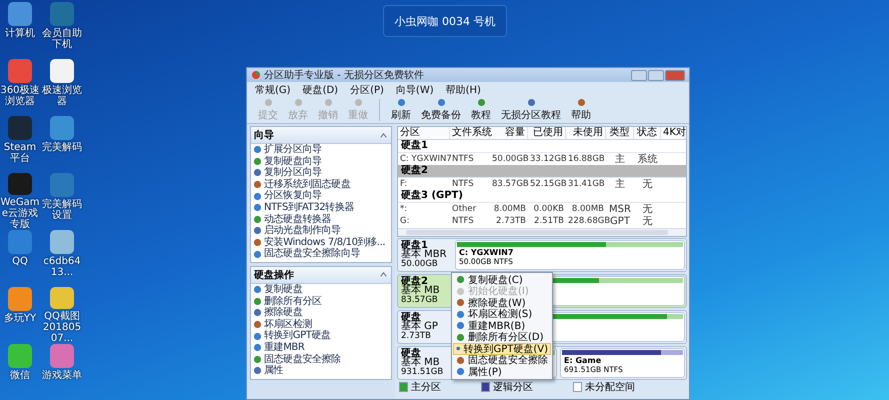 Image resolution: width=889 pixels, height=400 pixels. I want to click on table-cell-text: MSR, so click(620, 209).